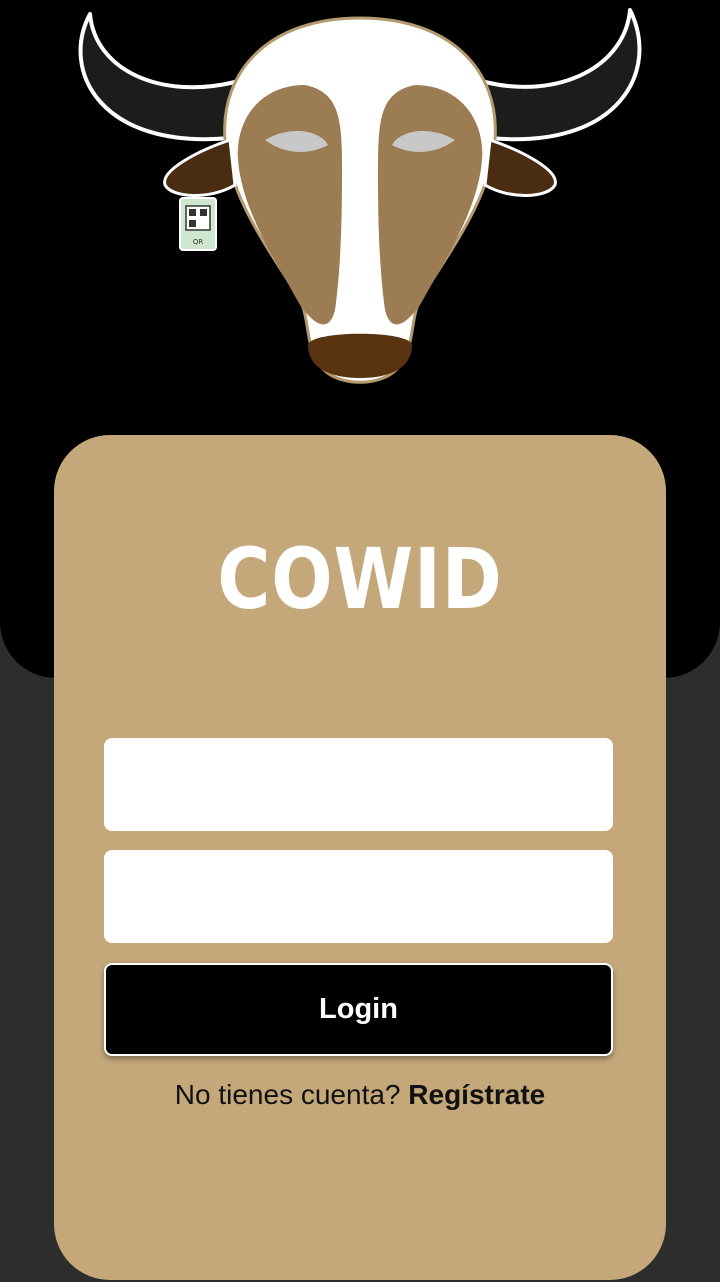  I want to click on svg-text: QR, so click(198, 242).